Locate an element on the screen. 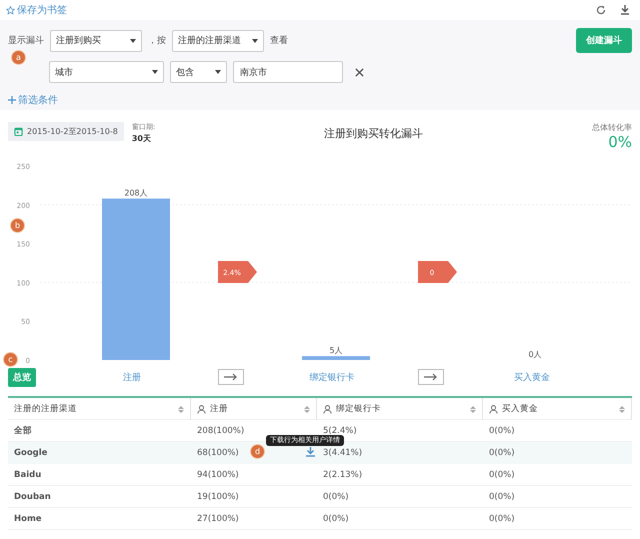  marker-badge: c is located at coordinates (10, 359).